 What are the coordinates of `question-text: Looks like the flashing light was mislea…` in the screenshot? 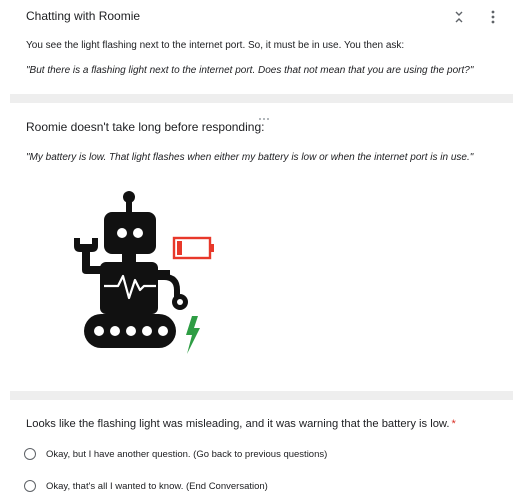 It's located at (238, 424).